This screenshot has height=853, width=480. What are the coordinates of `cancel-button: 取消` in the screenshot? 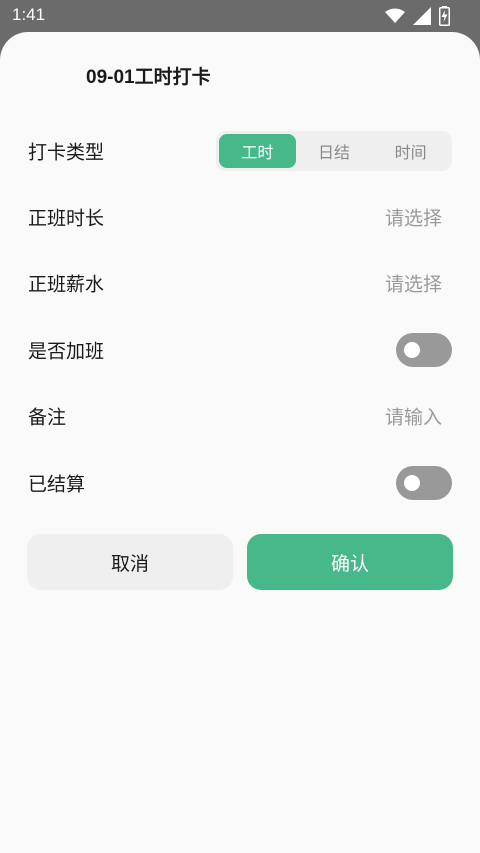 It's located at (130, 562).